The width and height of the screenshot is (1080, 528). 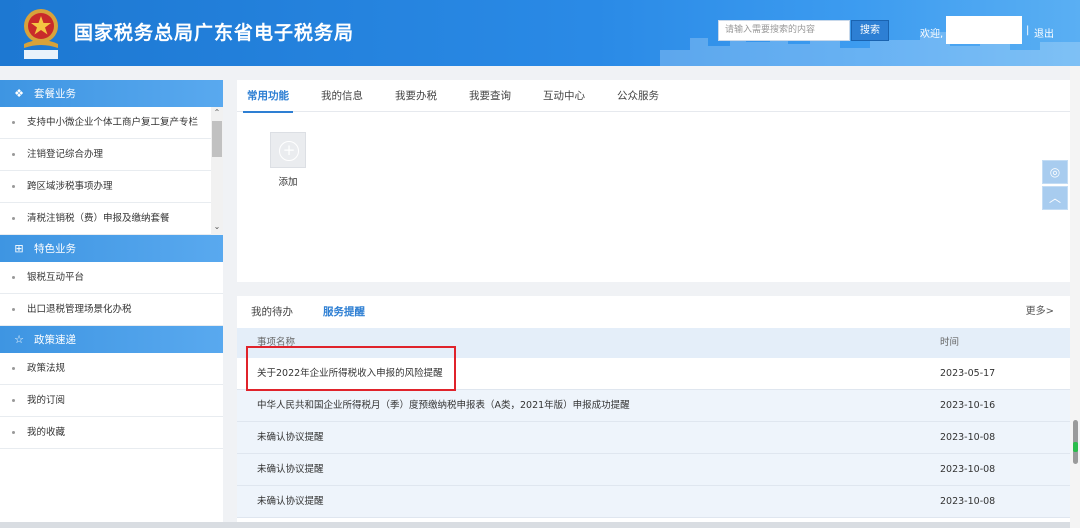 I want to click on sidebar-scroll-thumb, so click(x=217, y=139).